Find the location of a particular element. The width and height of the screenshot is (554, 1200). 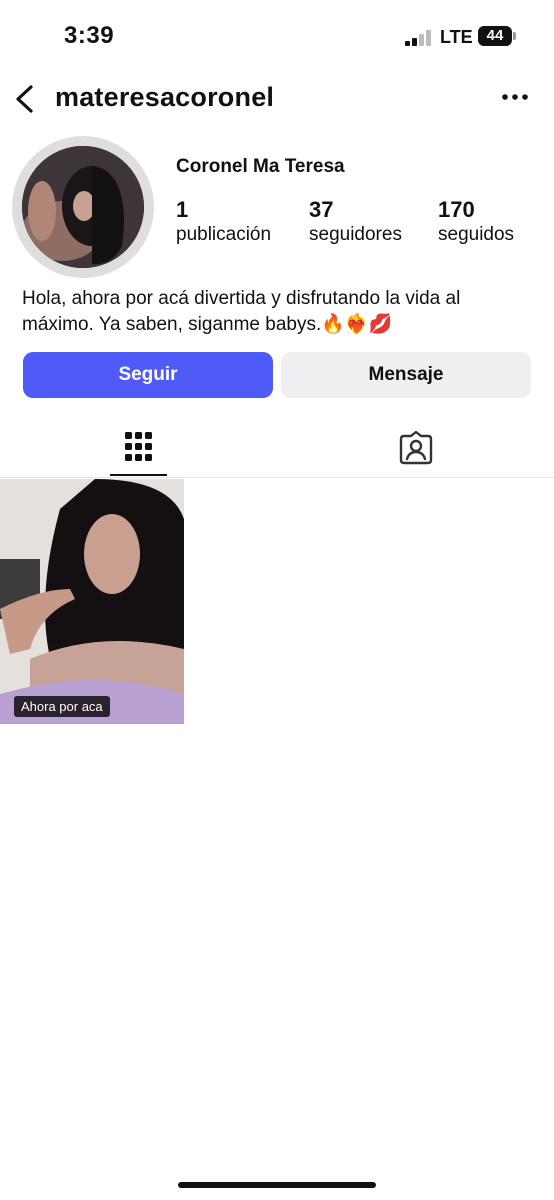

signal-icon is located at coordinates (419, 38).